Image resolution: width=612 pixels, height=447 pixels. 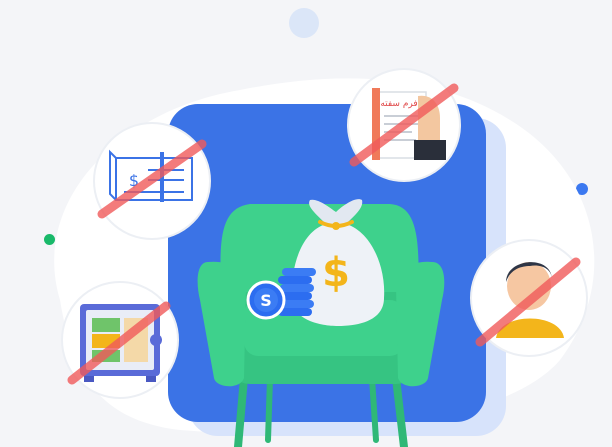 I want to click on guarantor-badge, so click(x=529, y=298).